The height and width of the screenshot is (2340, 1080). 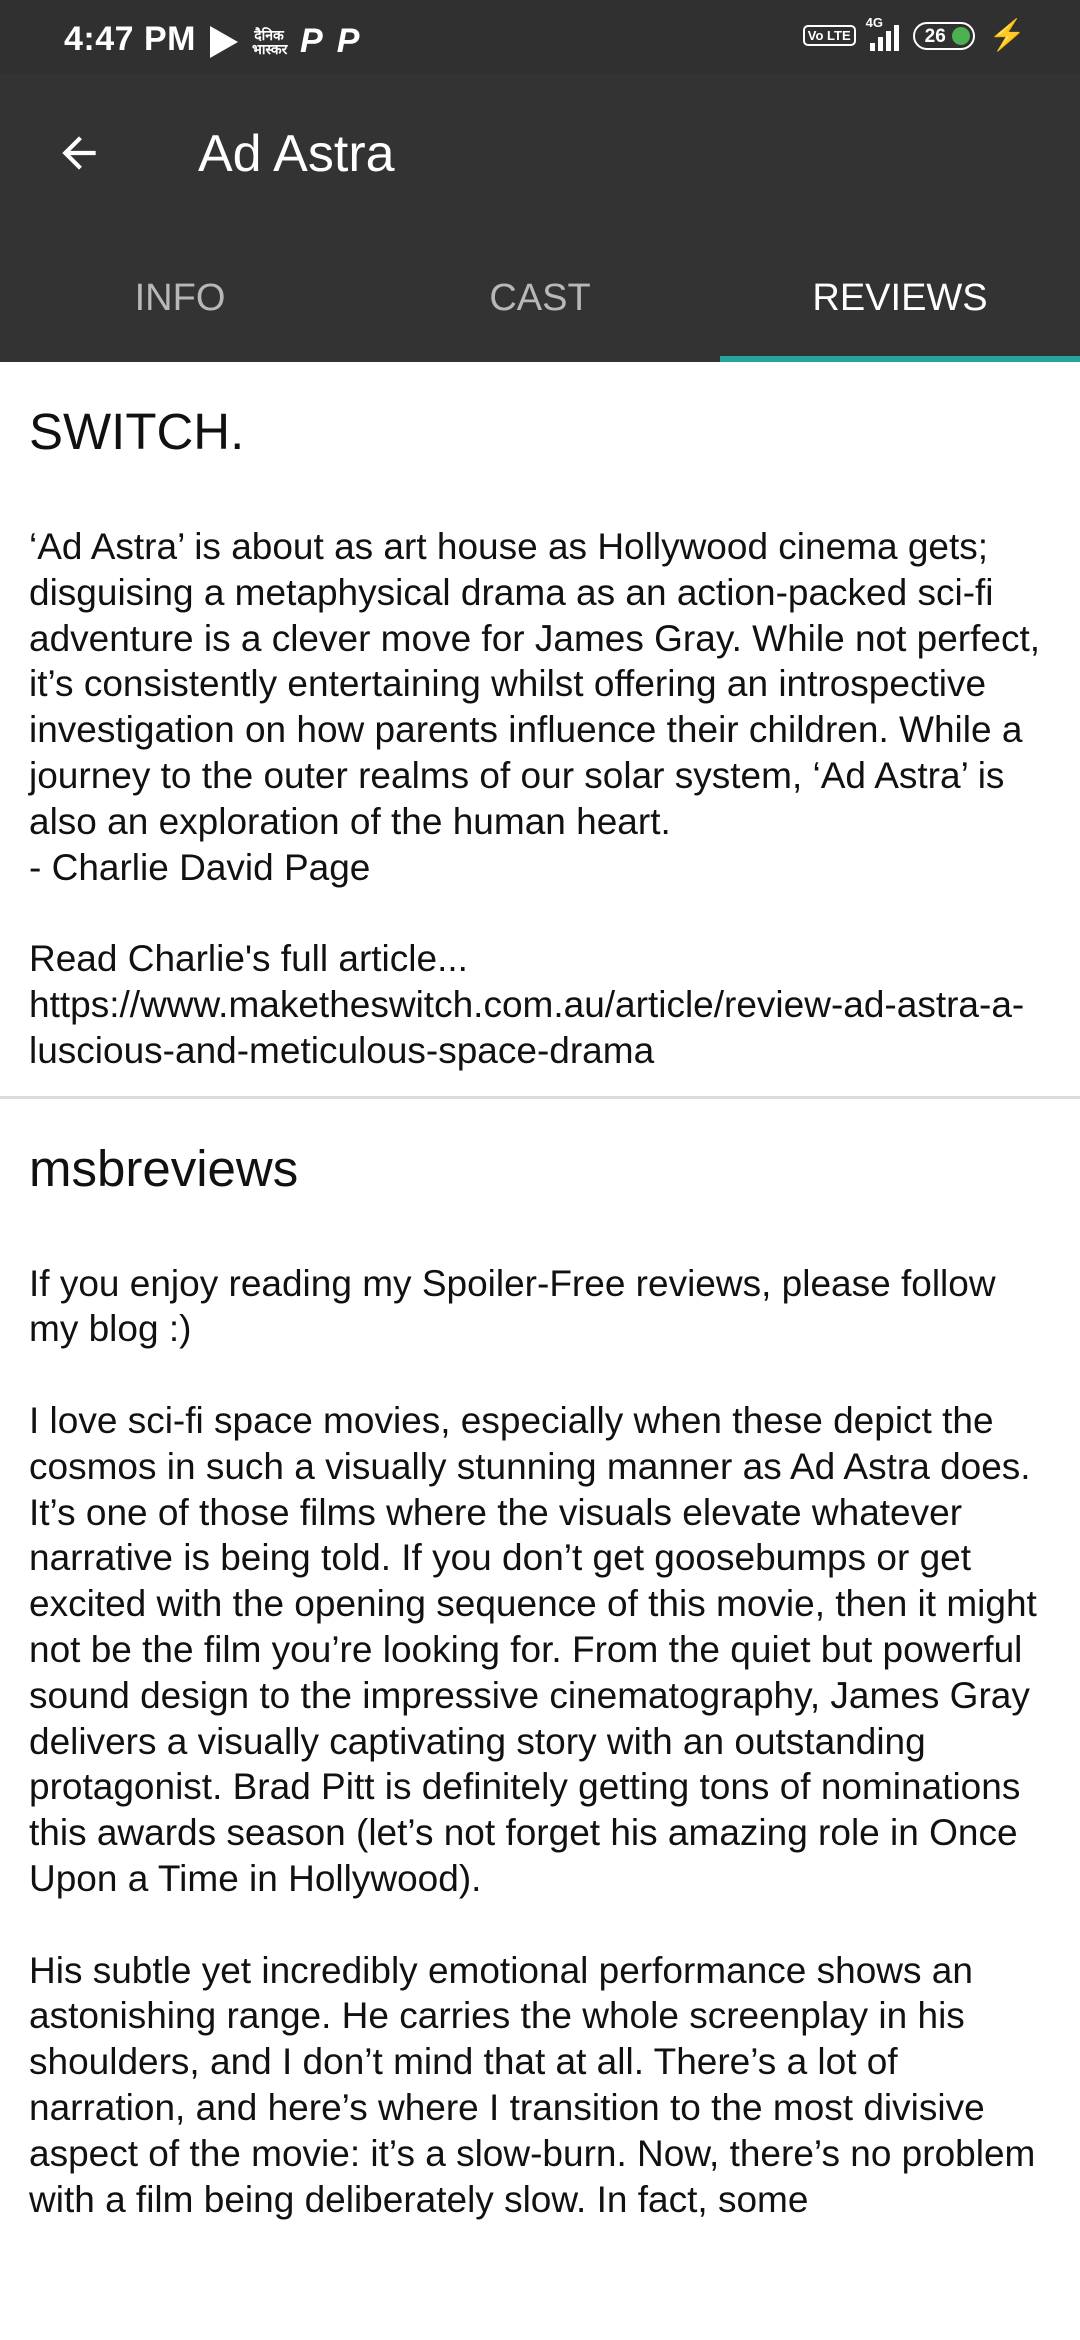 I want to click on app-bar: Ad Astra, so click(x=540, y=154).